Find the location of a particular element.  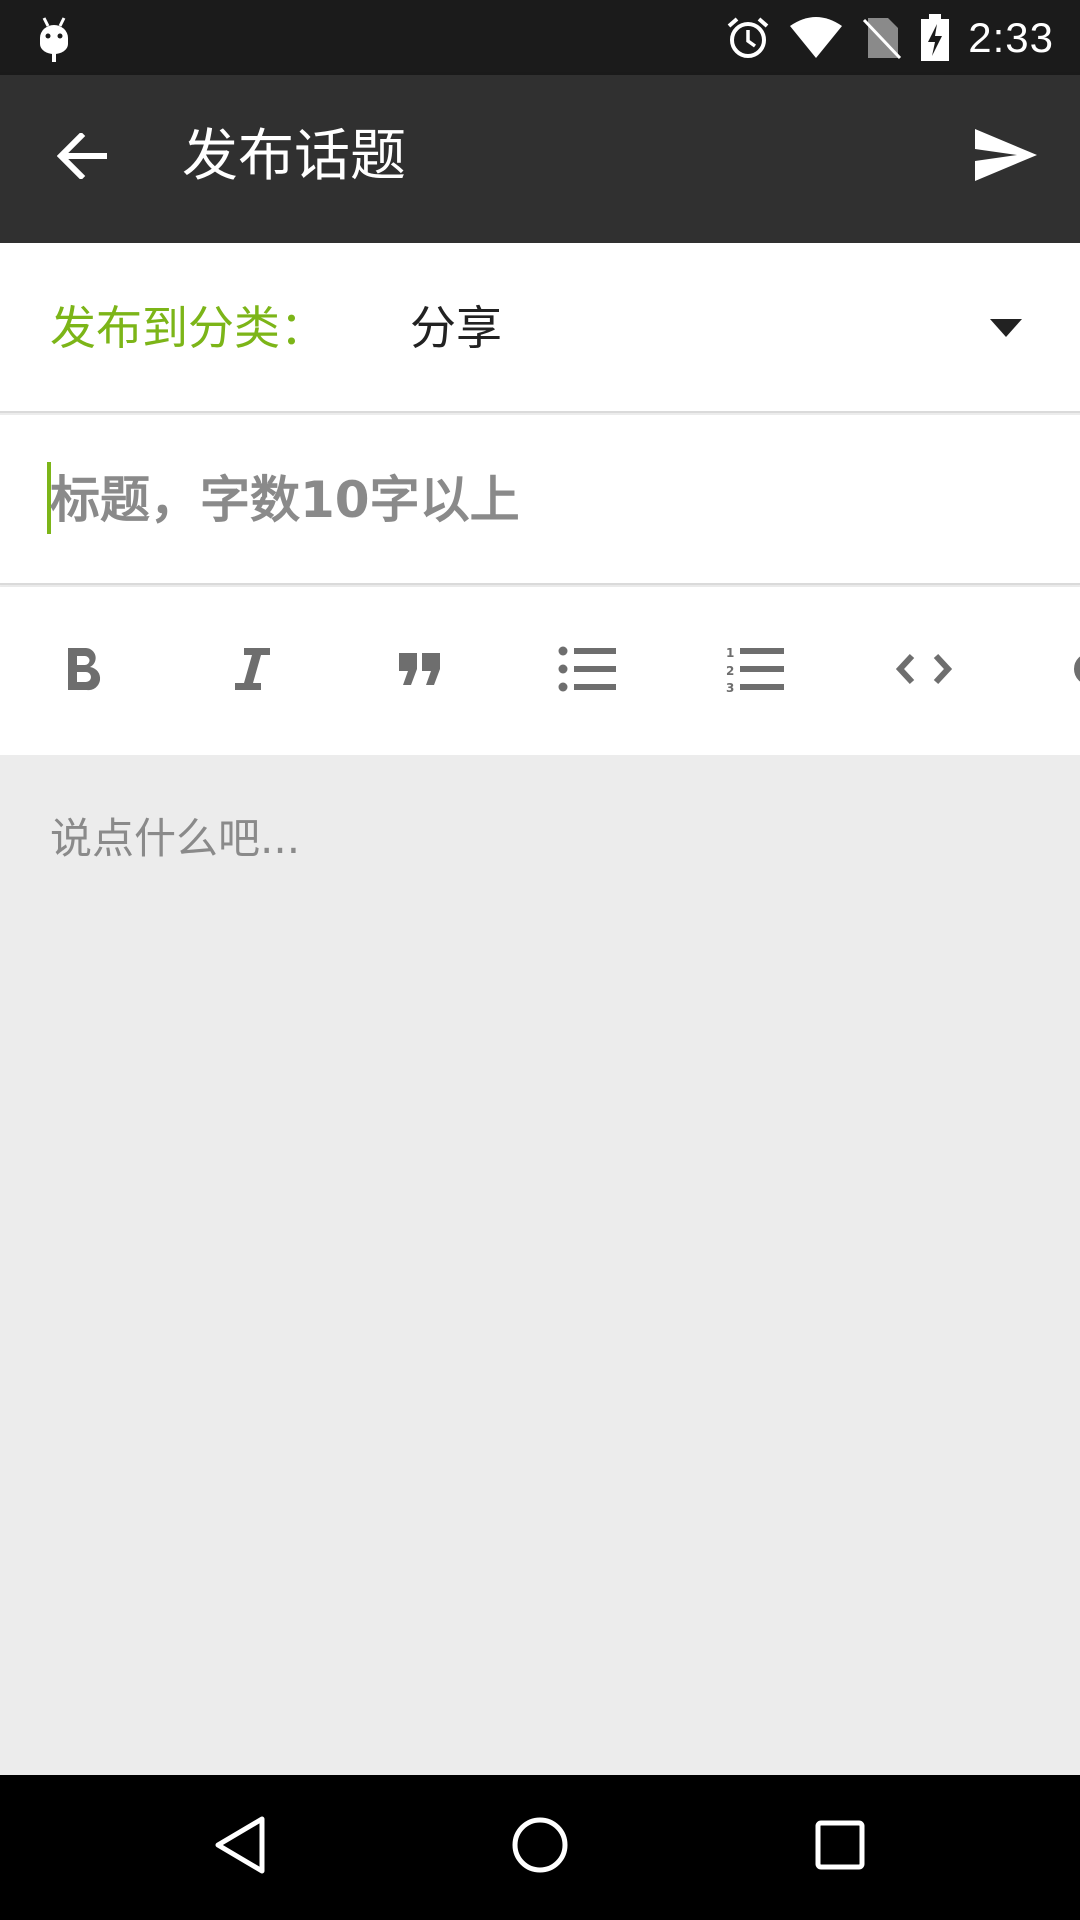

nav-home-button is located at coordinates (540, 1847).